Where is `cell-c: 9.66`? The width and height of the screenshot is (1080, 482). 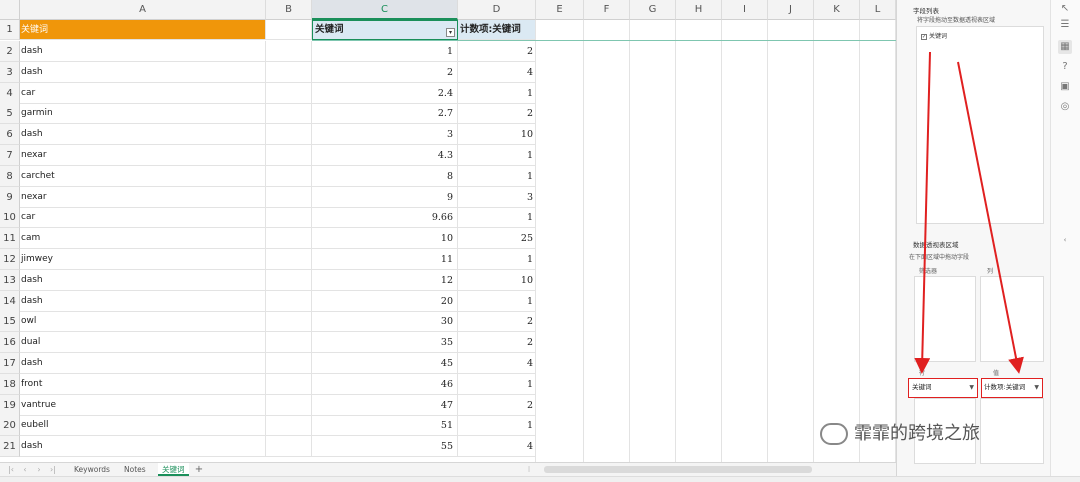 cell-c: 9.66 is located at coordinates (385, 218).